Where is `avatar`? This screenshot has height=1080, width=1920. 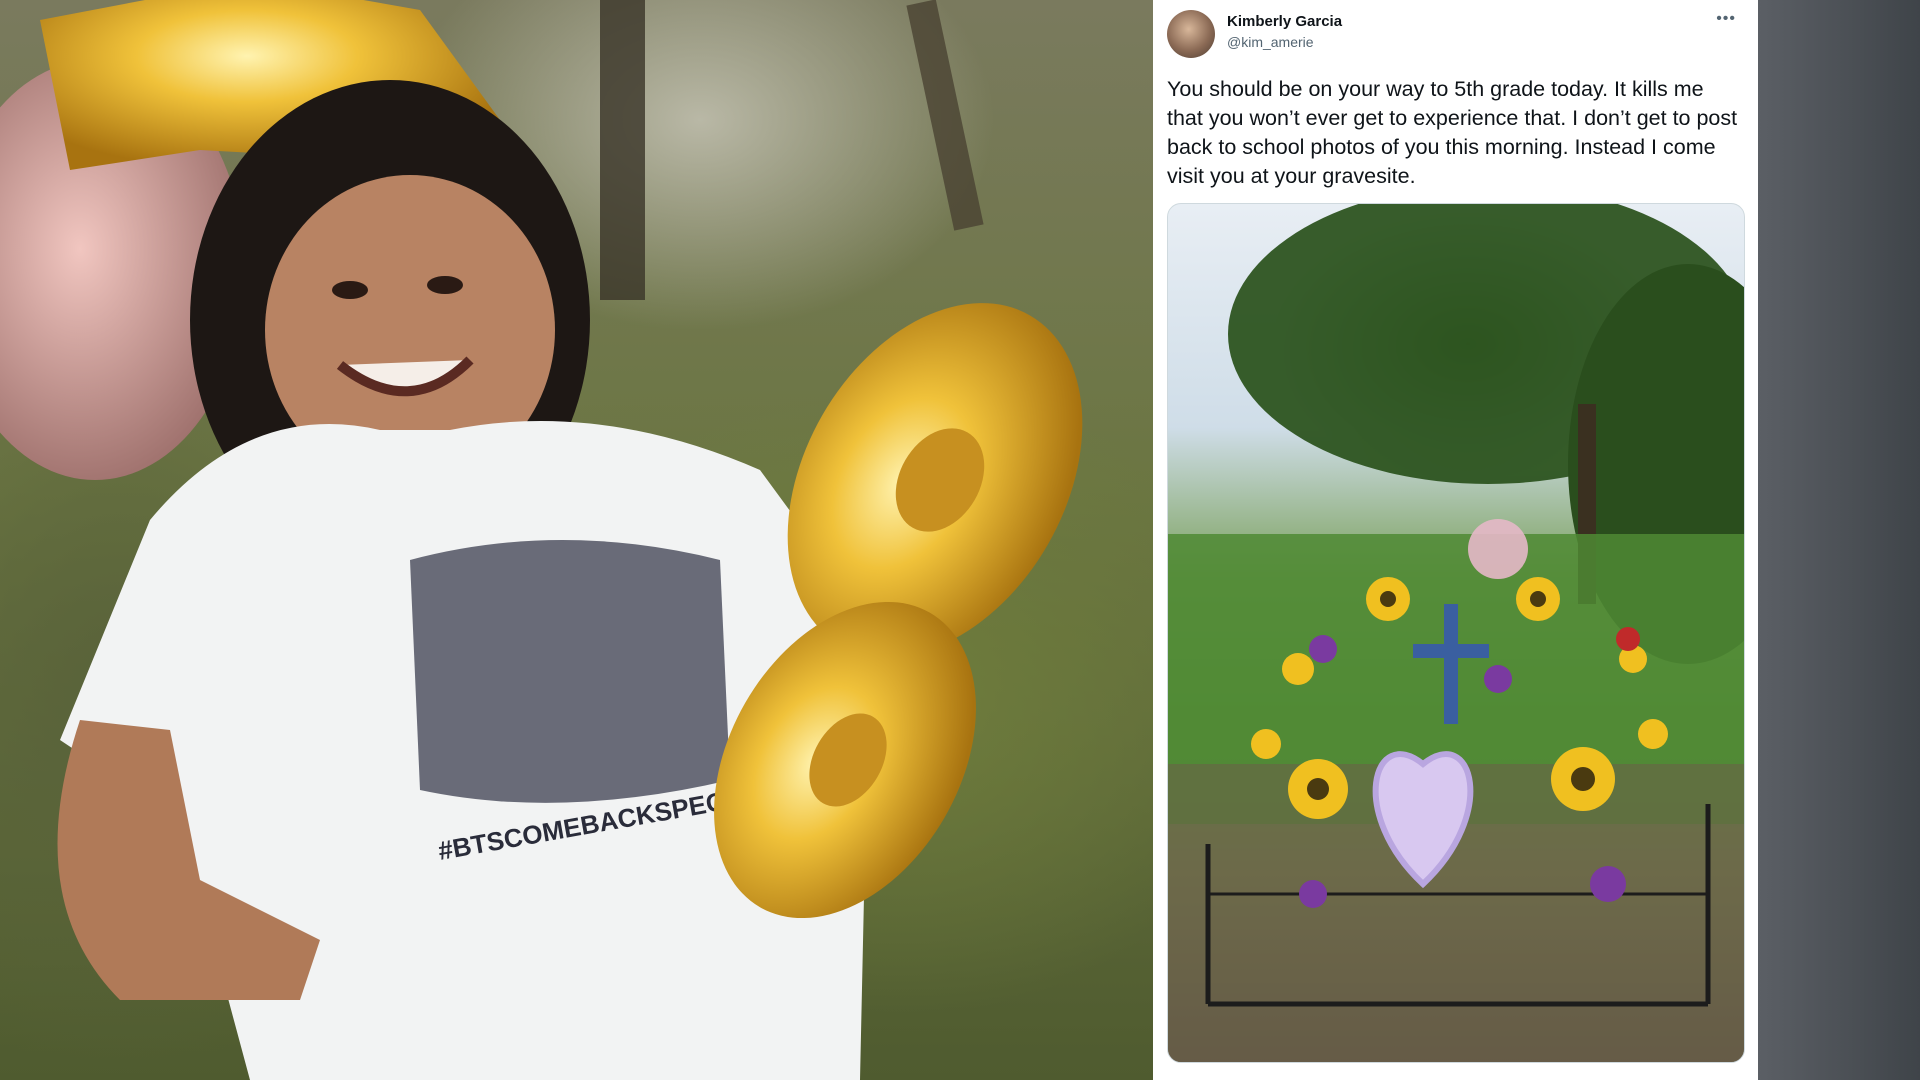
avatar is located at coordinates (1191, 34).